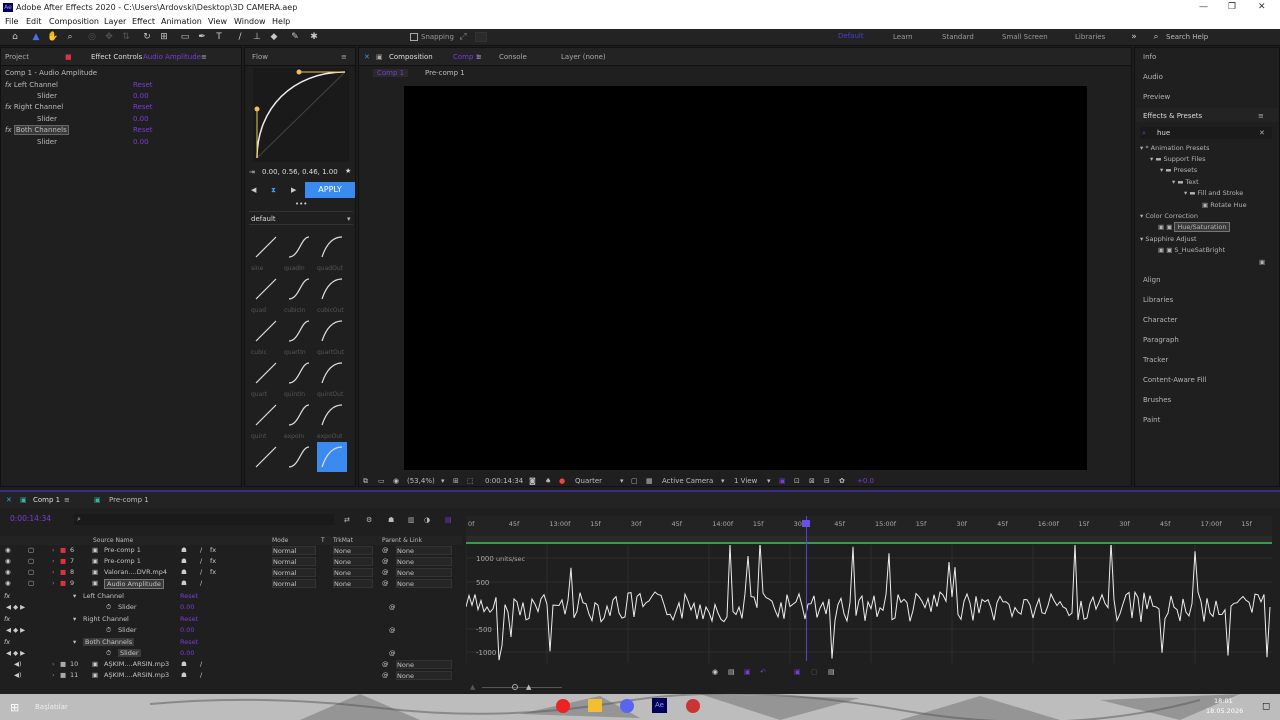 The height and width of the screenshot is (720, 1280). Describe the element at coordinates (8, 572) in the screenshot. I see `eye-icon: ◉` at that location.